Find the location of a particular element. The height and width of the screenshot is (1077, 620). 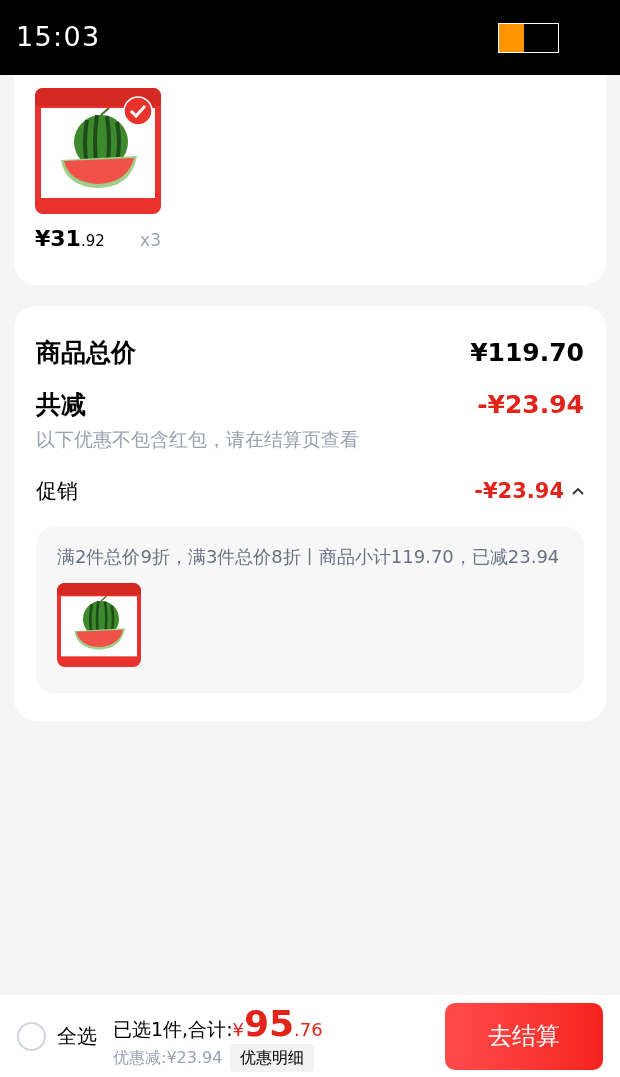

promotion-label: 促销 is located at coordinates (57, 491).